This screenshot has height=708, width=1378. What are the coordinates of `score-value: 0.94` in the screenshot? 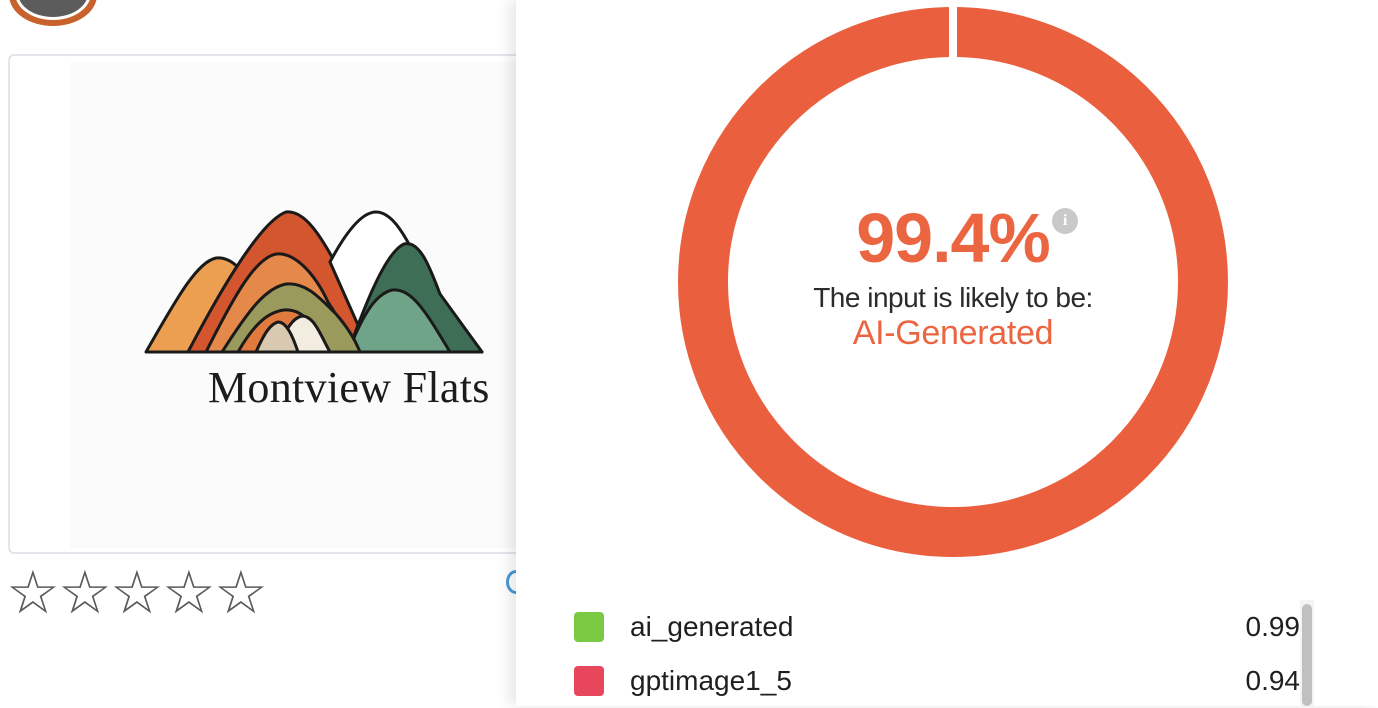 It's located at (1273, 680).